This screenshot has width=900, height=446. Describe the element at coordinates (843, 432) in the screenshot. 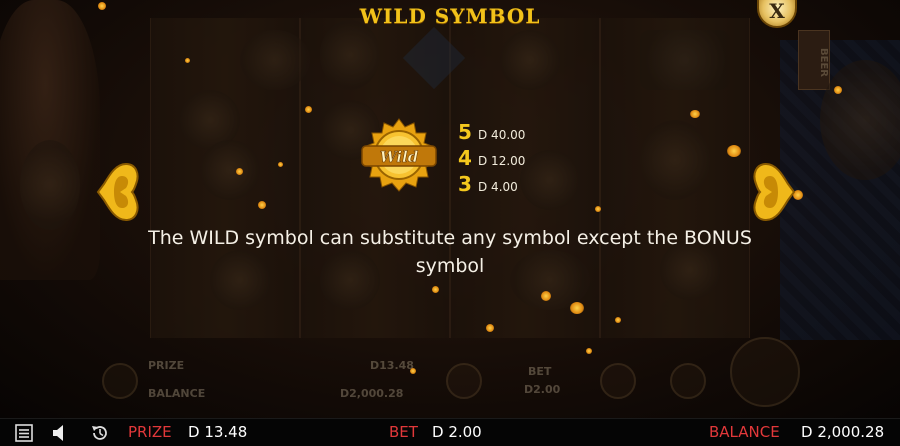

I see `balance-value: D 2,000.28` at that location.